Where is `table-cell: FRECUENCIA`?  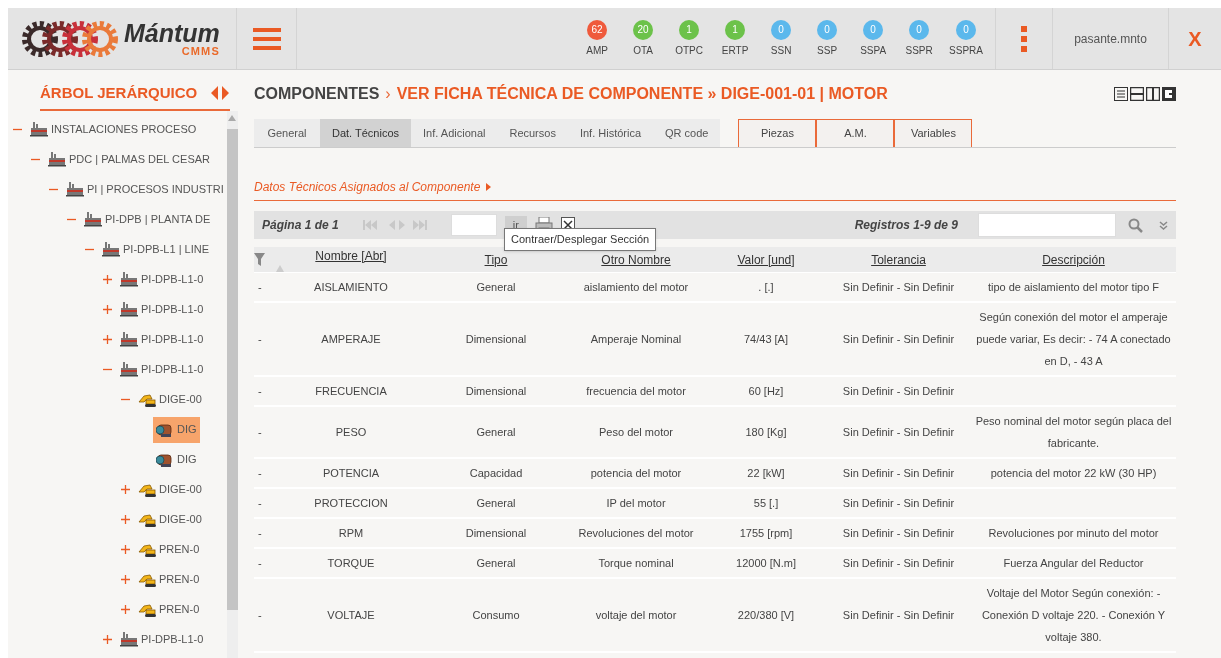
table-cell: FRECUENCIA is located at coordinates (351, 391).